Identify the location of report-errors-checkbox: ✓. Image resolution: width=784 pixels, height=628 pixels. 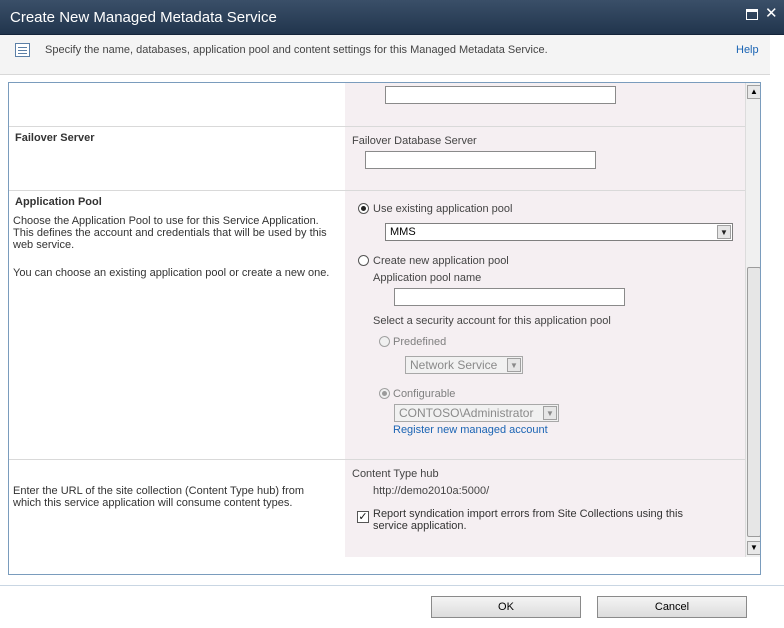
(363, 517).